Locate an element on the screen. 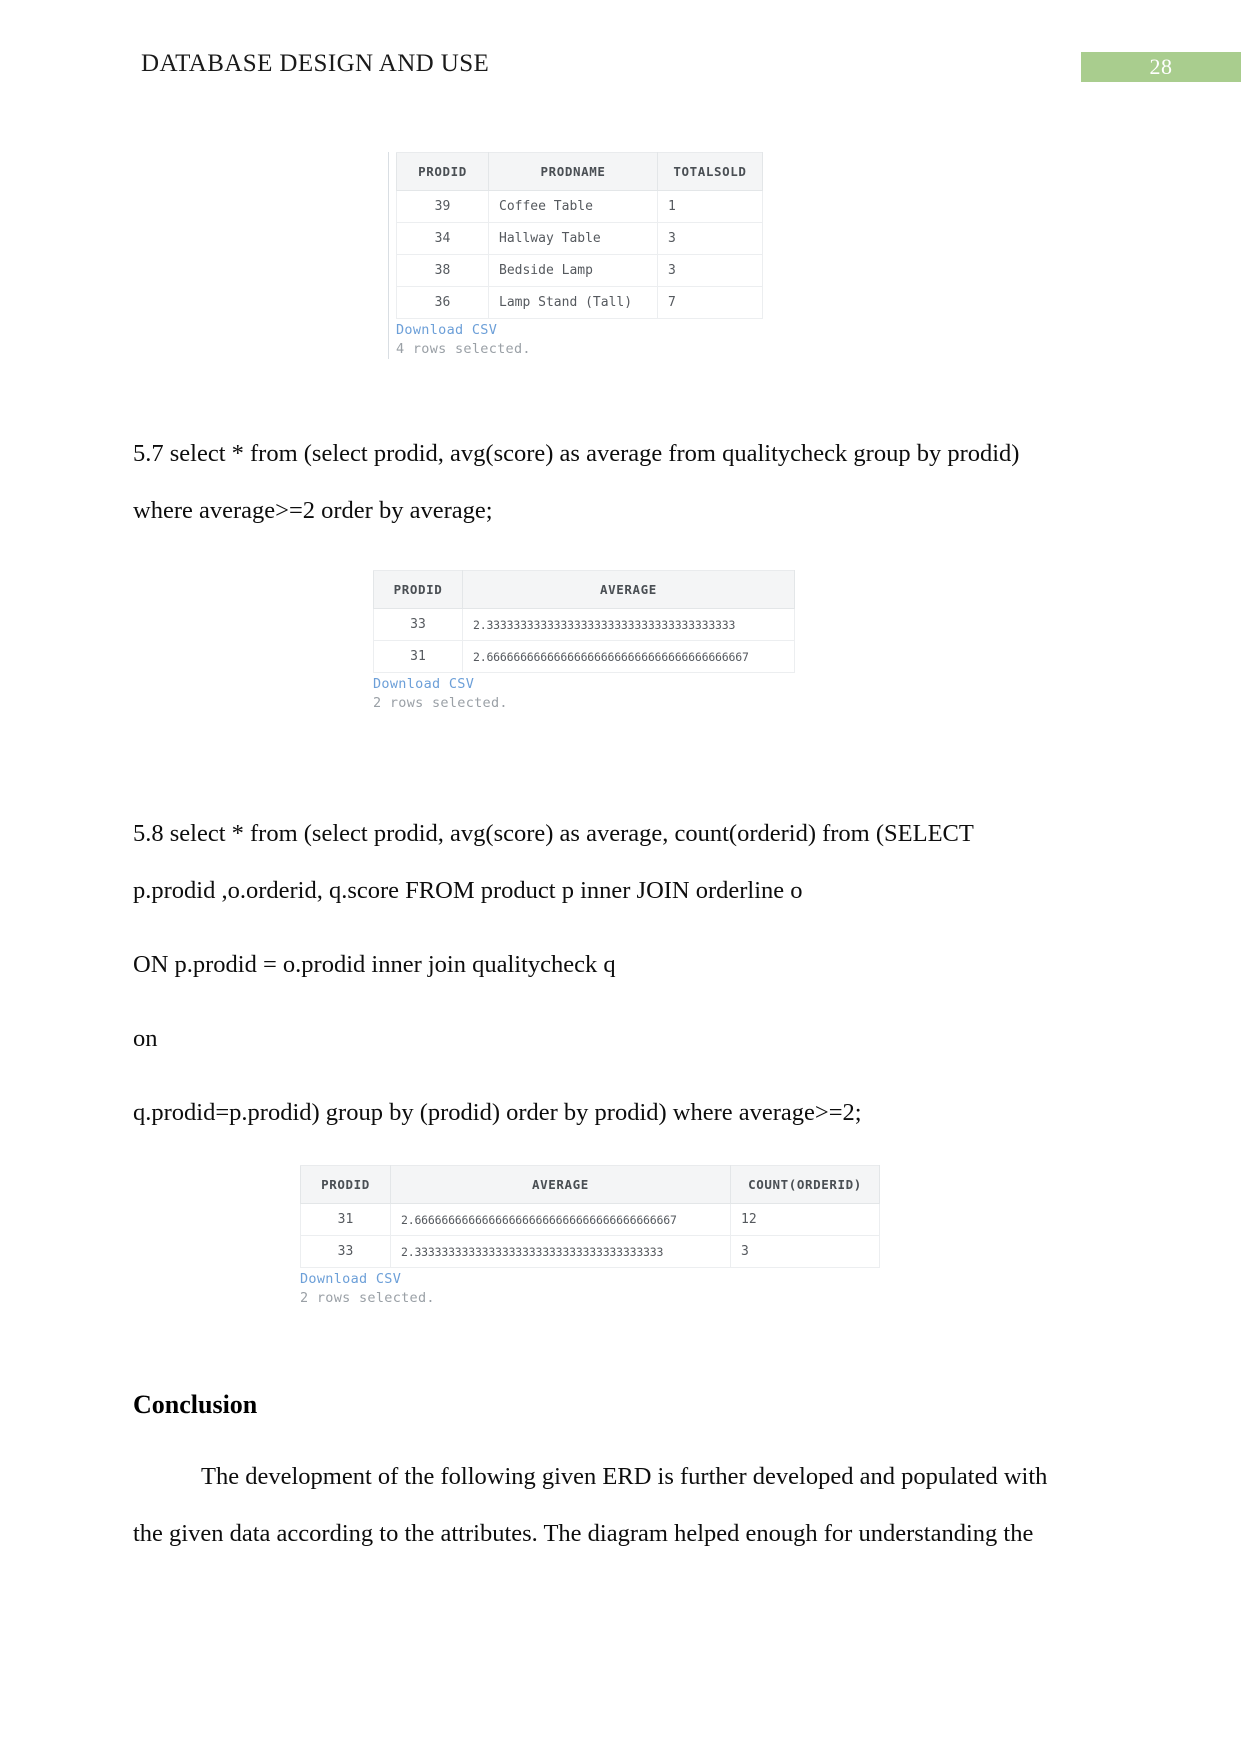  cell-prodname: Lamp Stand (Tall) is located at coordinates (573, 302).